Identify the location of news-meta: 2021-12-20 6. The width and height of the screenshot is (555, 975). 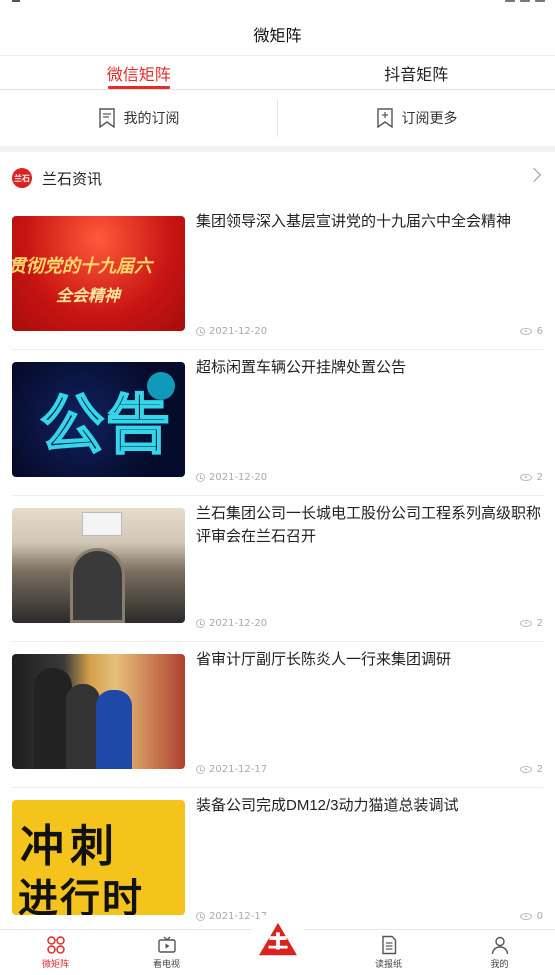
(369, 331).